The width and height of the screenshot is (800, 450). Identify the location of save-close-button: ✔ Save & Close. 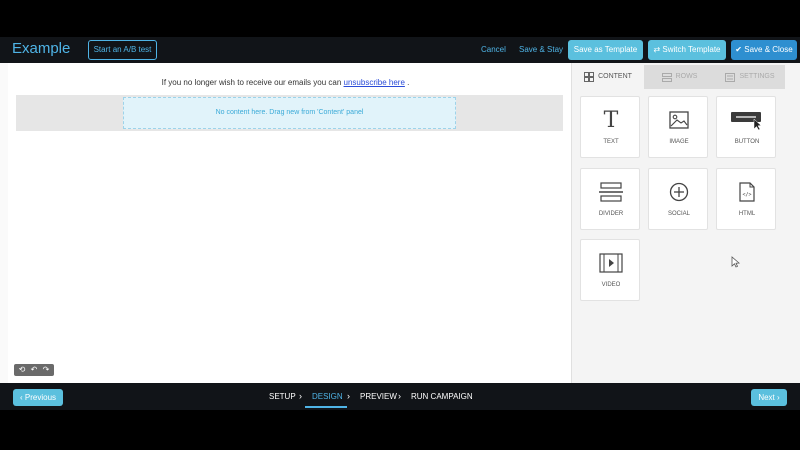
(764, 50).